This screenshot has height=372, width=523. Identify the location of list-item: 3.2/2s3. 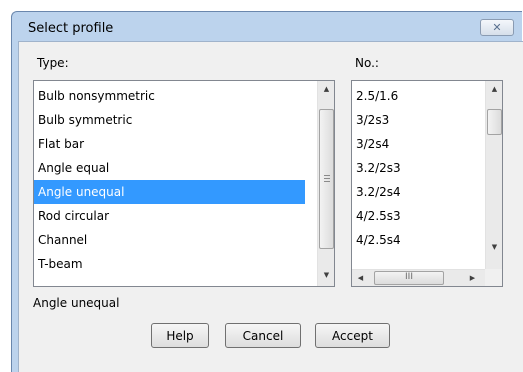
(418, 168).